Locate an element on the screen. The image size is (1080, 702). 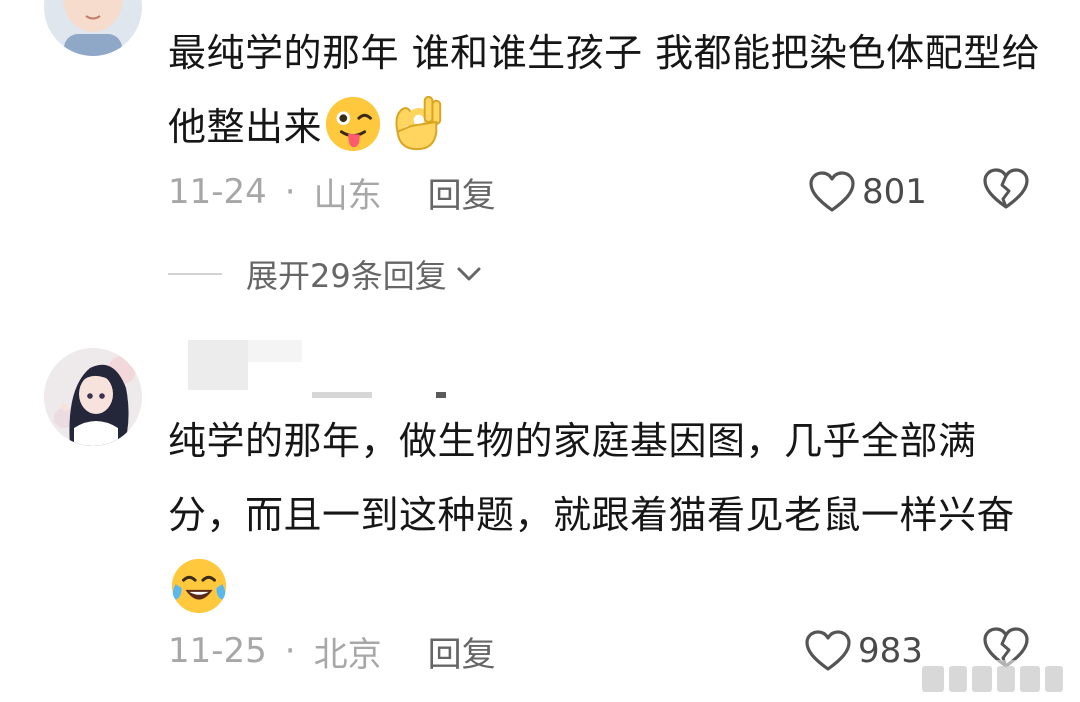
chevron-down-icon is located at coordinates (469, 274).